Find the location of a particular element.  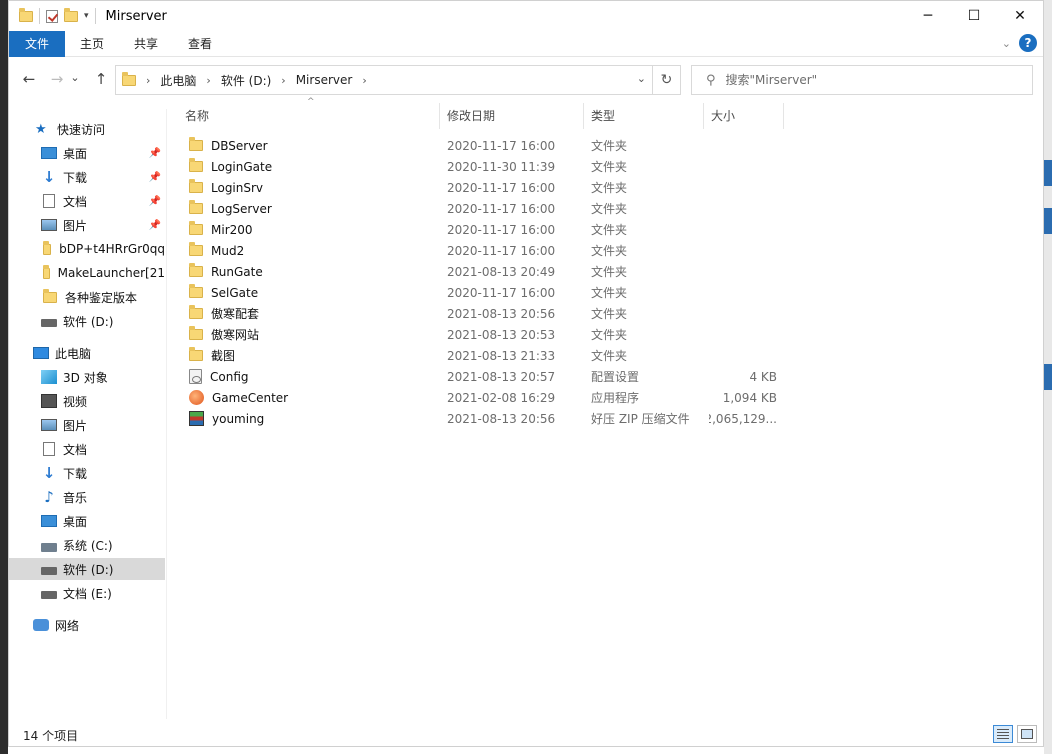

file-date: 2021-02-08 16:29 is located at coordinates (501, 397).